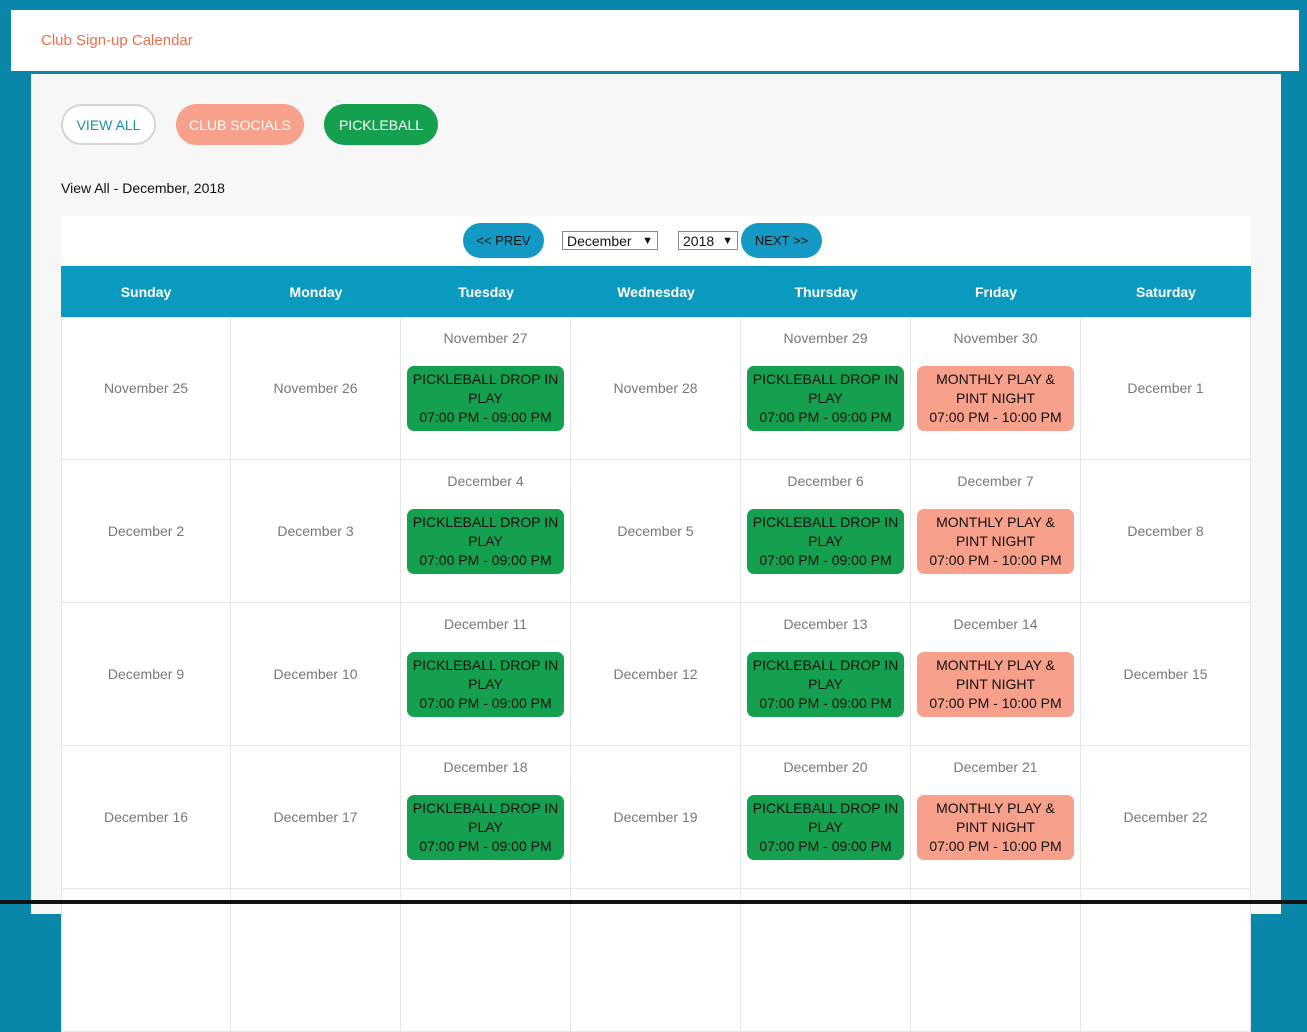 The width and height of the screenshot is (1307, 1032). I want to click on day-date: November 29, so click(825, 338).